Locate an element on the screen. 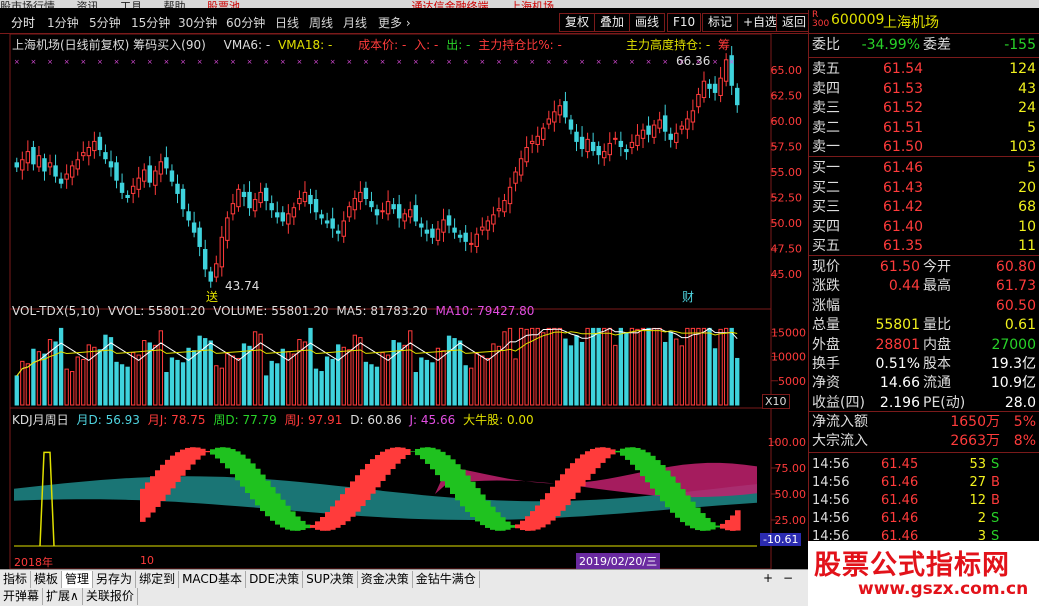 Image resolution: width=1039 pixels, height=606 pixels. period-1min: 1分钟 is located at coordinates (63, 22).